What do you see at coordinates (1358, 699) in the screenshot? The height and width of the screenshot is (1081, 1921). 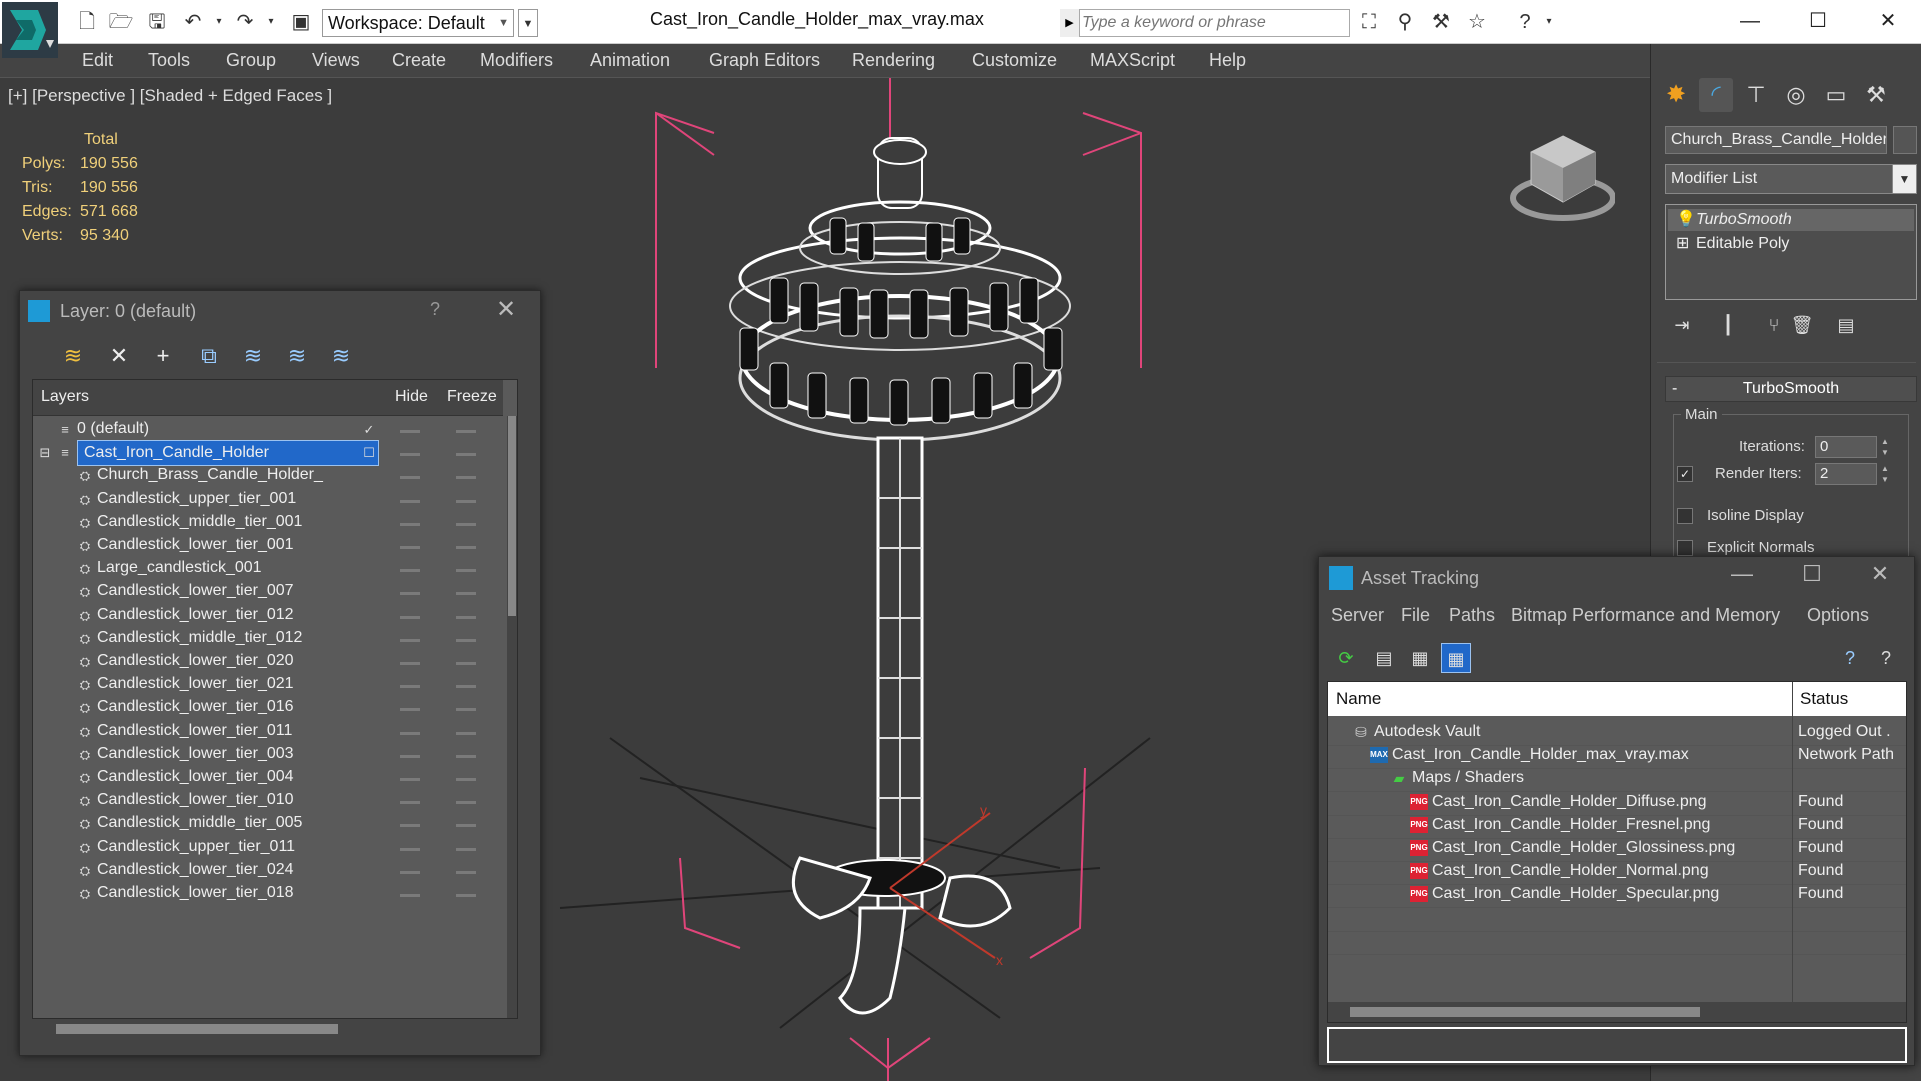 I see `col-name: Name` at bounding box center [1358, 699].